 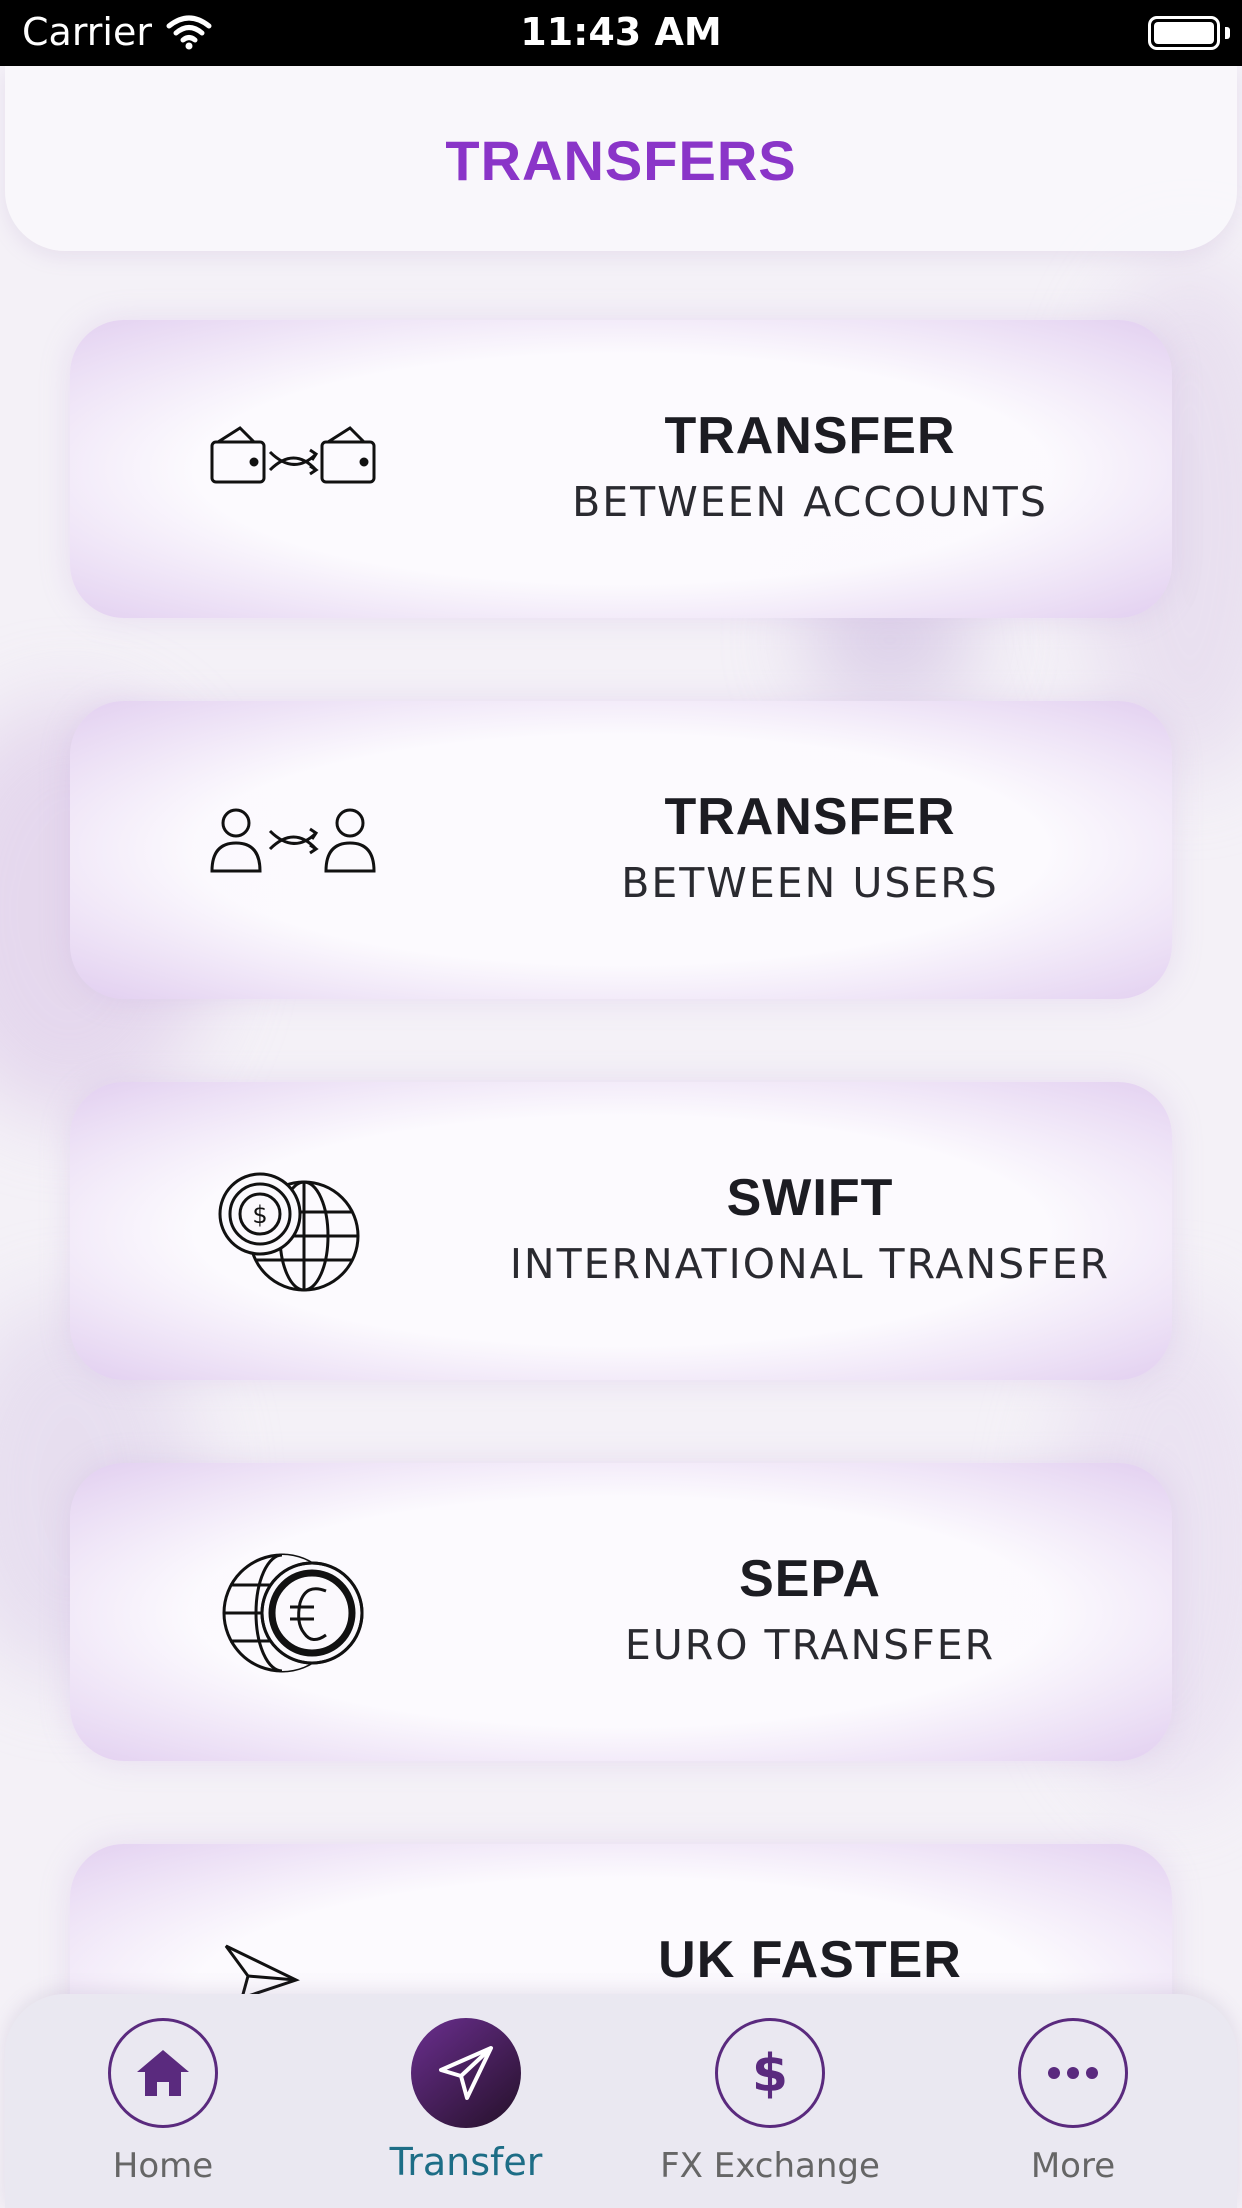 What do you see at coordinates (289, 1232) in the screenshot?
I see `coin-globe-icon: $` at bounding box center [289, 1232].